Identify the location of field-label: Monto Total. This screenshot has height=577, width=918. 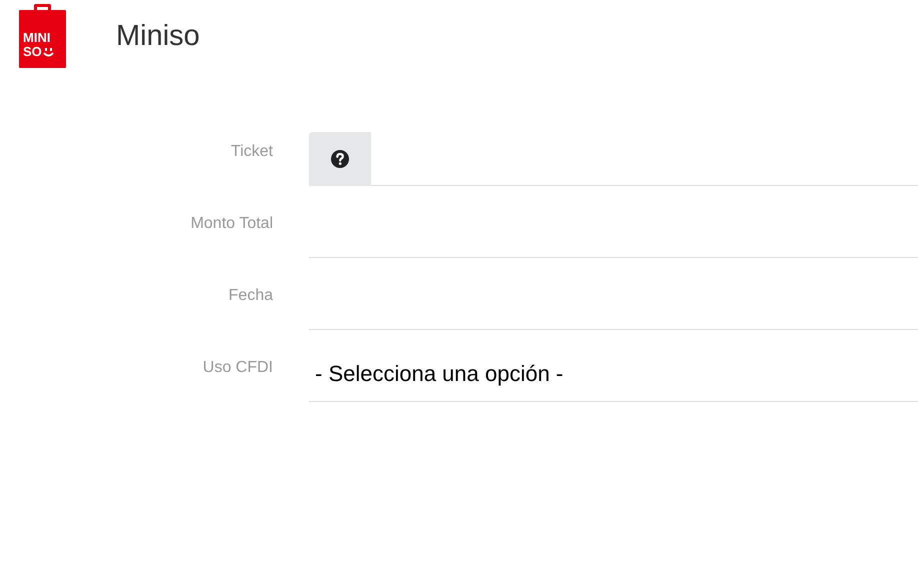
(231, 224).